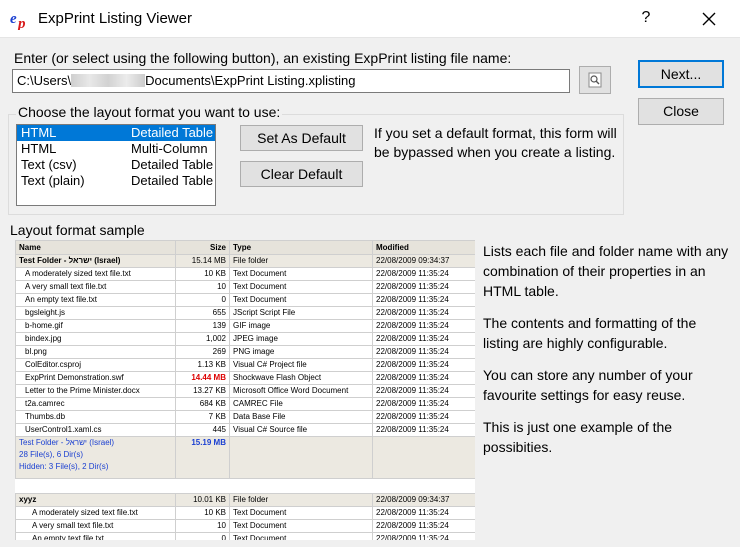  I want to click on file-name-cell: b-home.gif, so click(95, 326).